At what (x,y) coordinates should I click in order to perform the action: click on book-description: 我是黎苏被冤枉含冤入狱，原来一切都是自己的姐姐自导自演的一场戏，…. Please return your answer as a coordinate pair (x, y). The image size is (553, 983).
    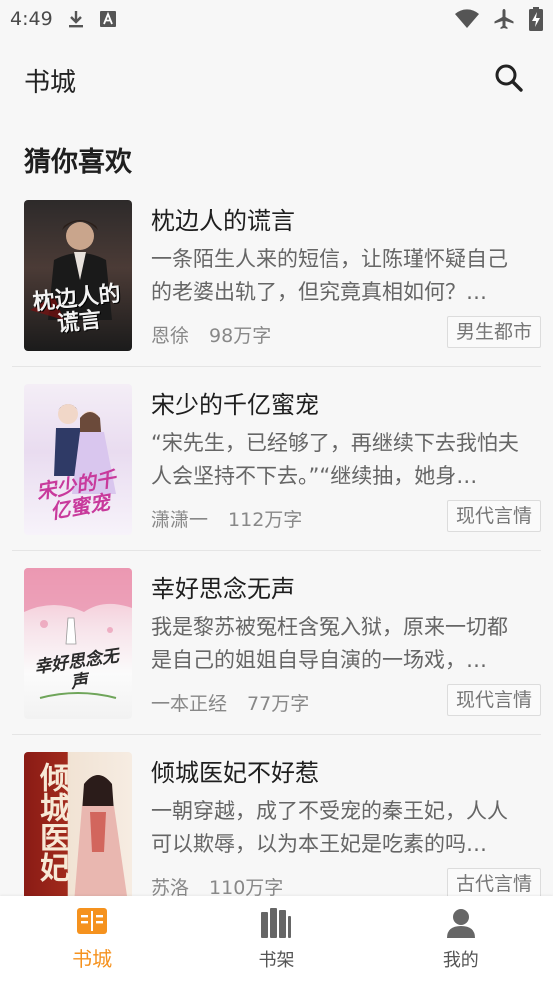
    Looking at the image, I should click on (329, 643).